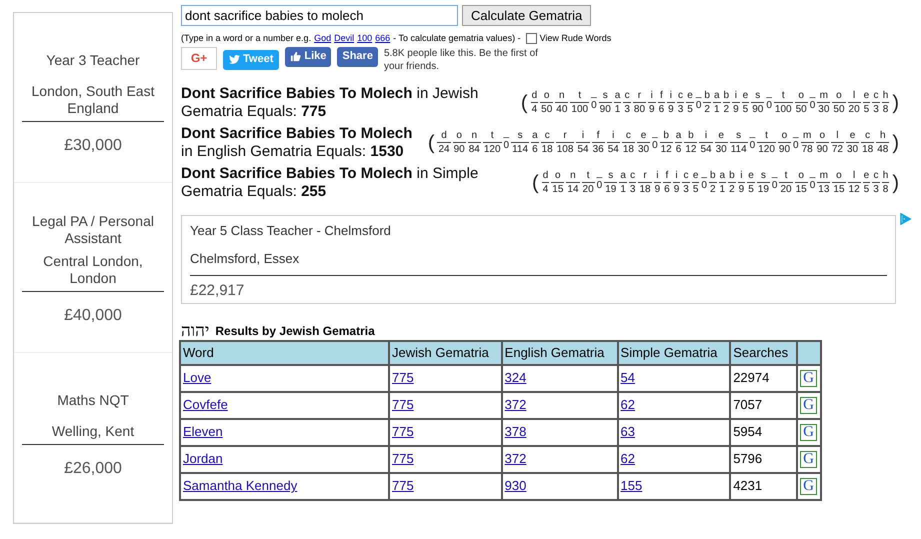 This screenshot has width=921, height=539. What do you see at coordinates (93, 230) in the screenshot?
I see `job-title: Legal PA / Personal Assistant` at bounding box center [93, 230].